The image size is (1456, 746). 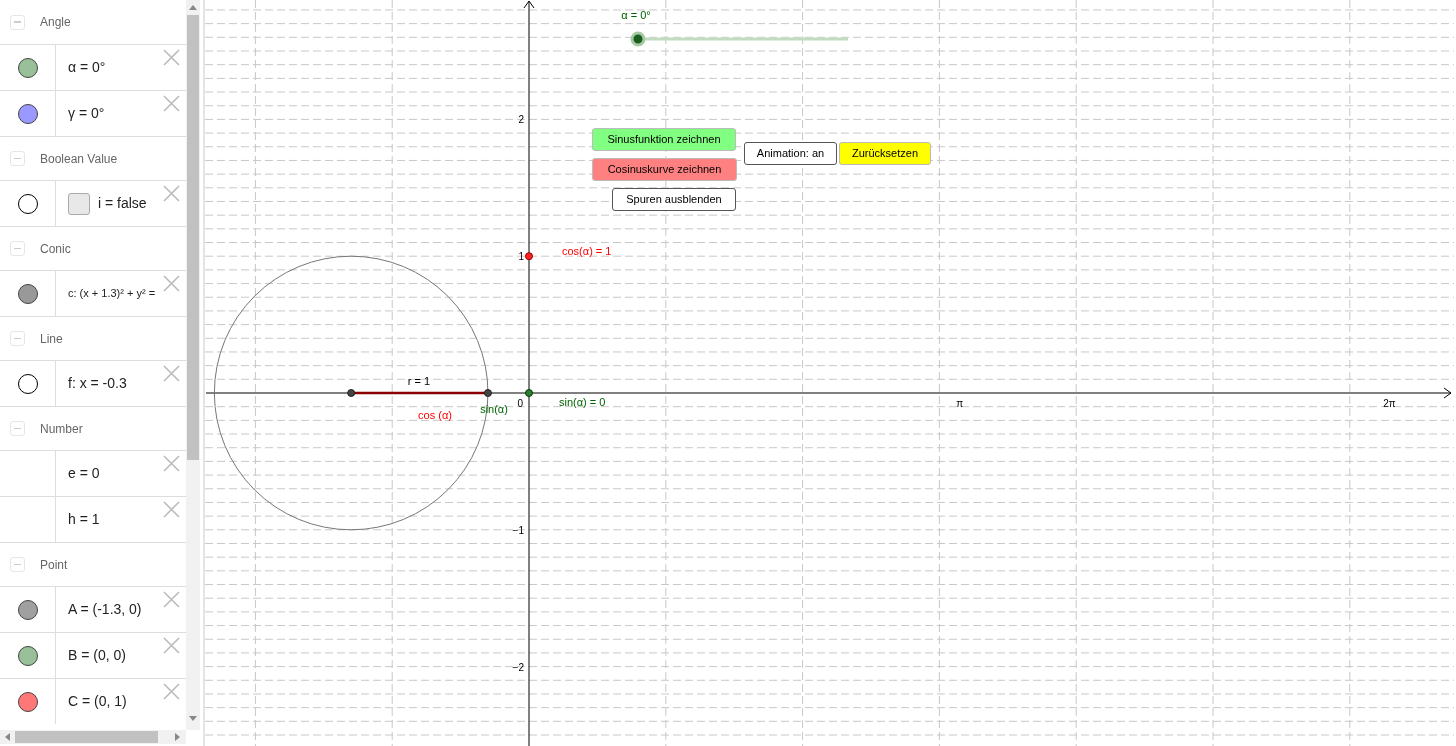 What do you see at coordinates (664, 139) in the screenshot?
I see `action-button: Sinusfunktion zeichnen` at bounding box center [664, 139].